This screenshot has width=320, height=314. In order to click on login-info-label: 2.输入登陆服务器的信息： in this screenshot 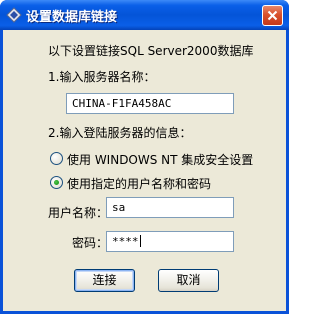, I will do `click(120, 133)`.